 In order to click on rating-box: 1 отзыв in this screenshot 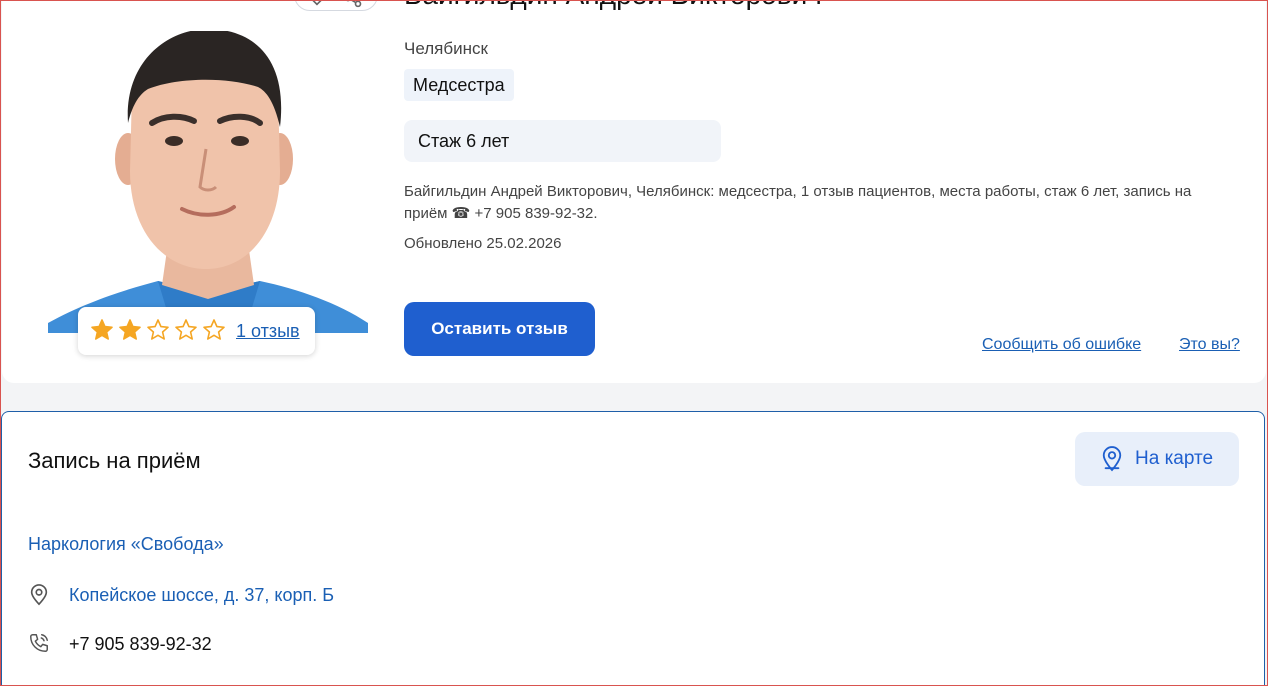, I will do `click(196, 331)`.